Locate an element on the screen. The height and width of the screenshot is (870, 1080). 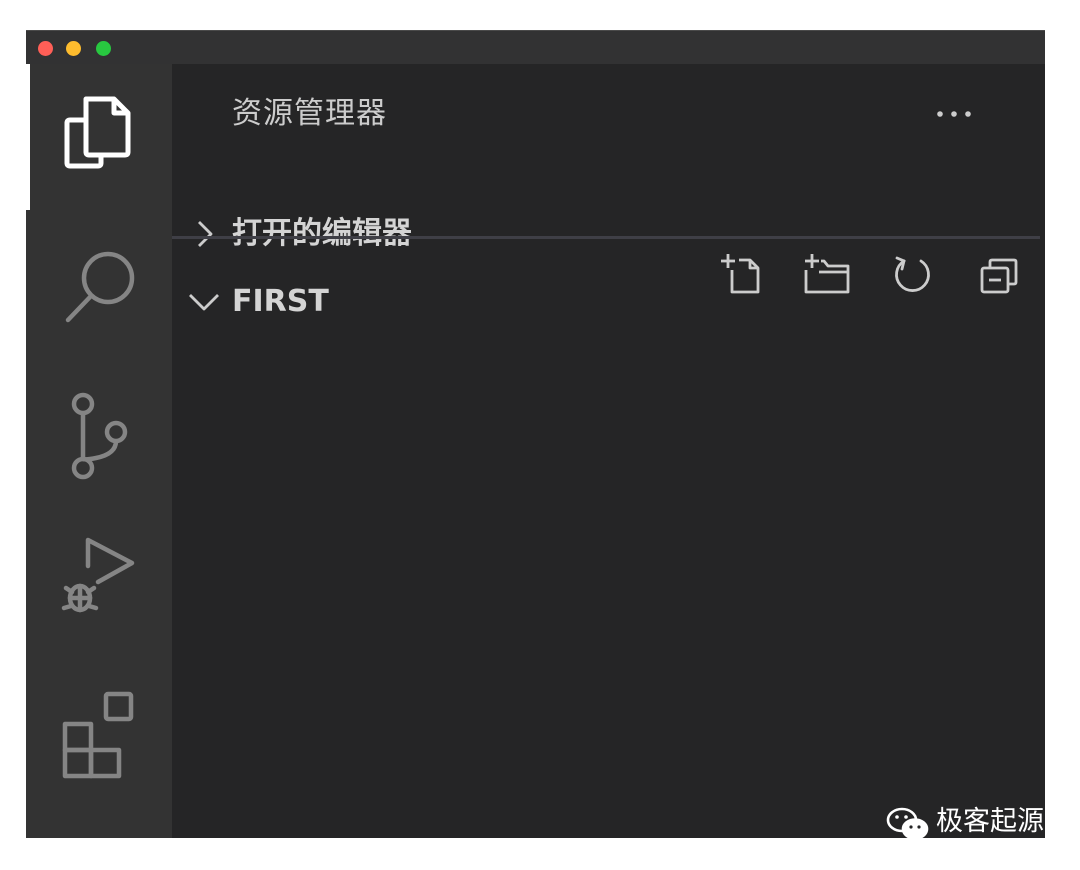
collapse-all-icon is located at coordinates (999, 276).